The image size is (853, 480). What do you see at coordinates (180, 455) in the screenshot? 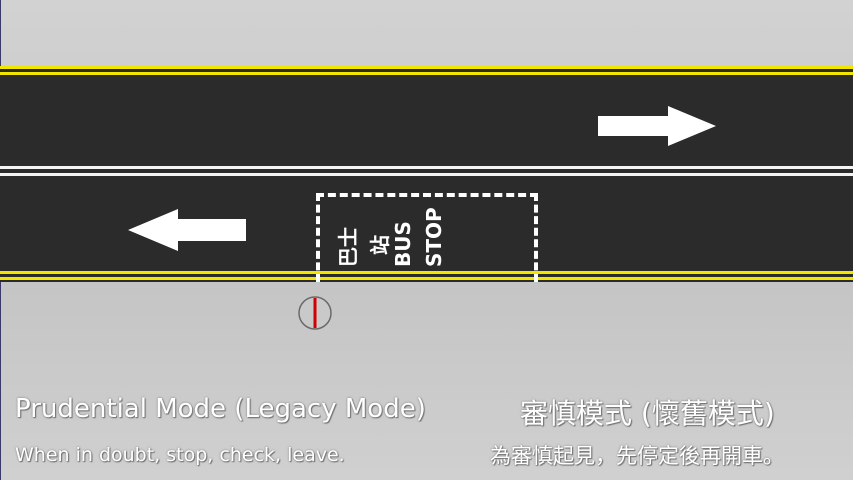
I see `mode-subtitle-en: When in doubt, stop, check, leave.` at bounding box center [180, 455].